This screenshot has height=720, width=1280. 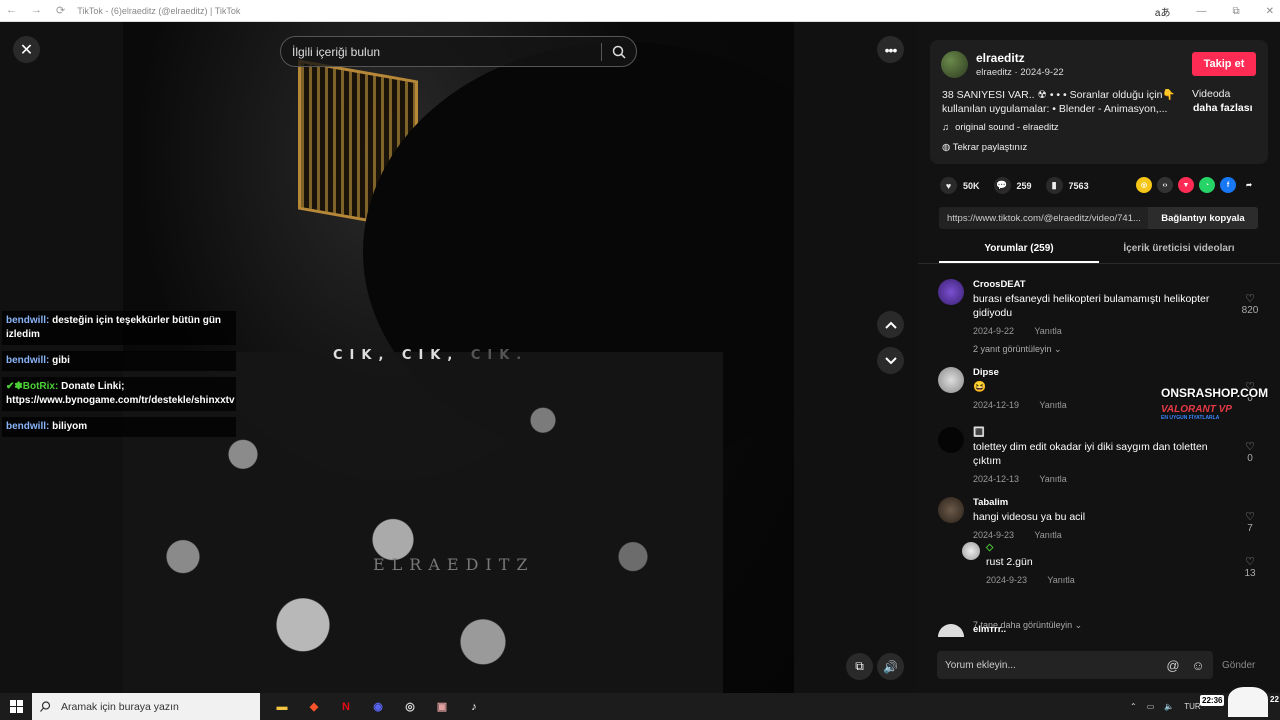 What do you see at coordinates (1250, 567) in the screenshot?
I see `comment-like: ♡ 13` at bounding box center [1250, 567].